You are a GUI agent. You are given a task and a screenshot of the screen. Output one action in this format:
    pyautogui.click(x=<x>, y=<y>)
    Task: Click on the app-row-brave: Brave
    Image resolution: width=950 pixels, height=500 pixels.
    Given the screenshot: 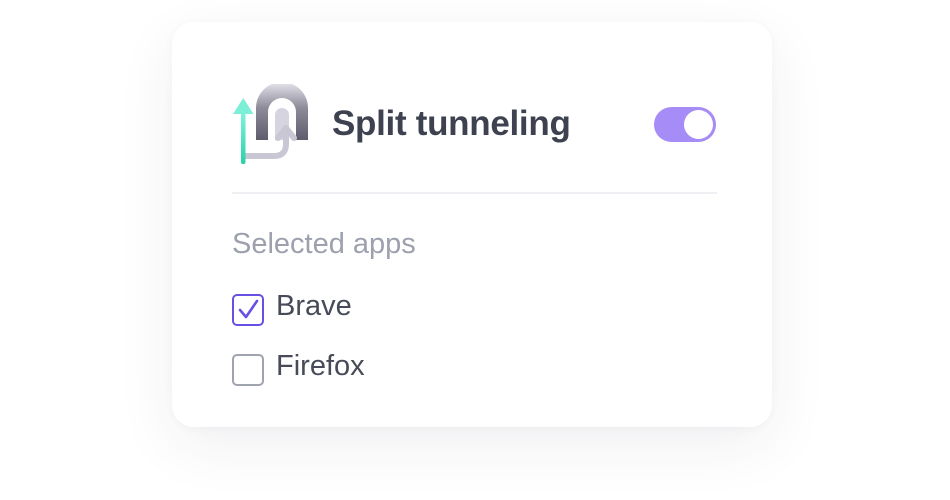 What is the action you would take?
    pyautogui.click(x=382, y=309)
    